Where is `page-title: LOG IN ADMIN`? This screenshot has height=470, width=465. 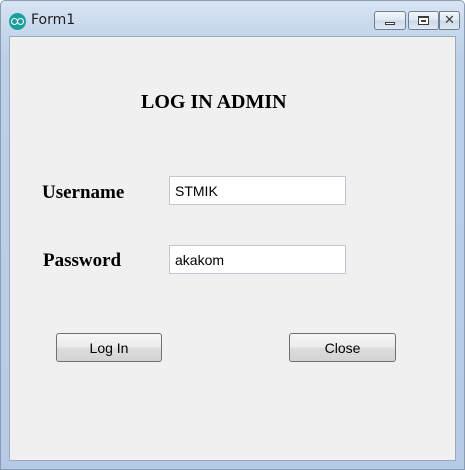 page-title: LOG IN ADMIN is located at coordinates (214, 102).